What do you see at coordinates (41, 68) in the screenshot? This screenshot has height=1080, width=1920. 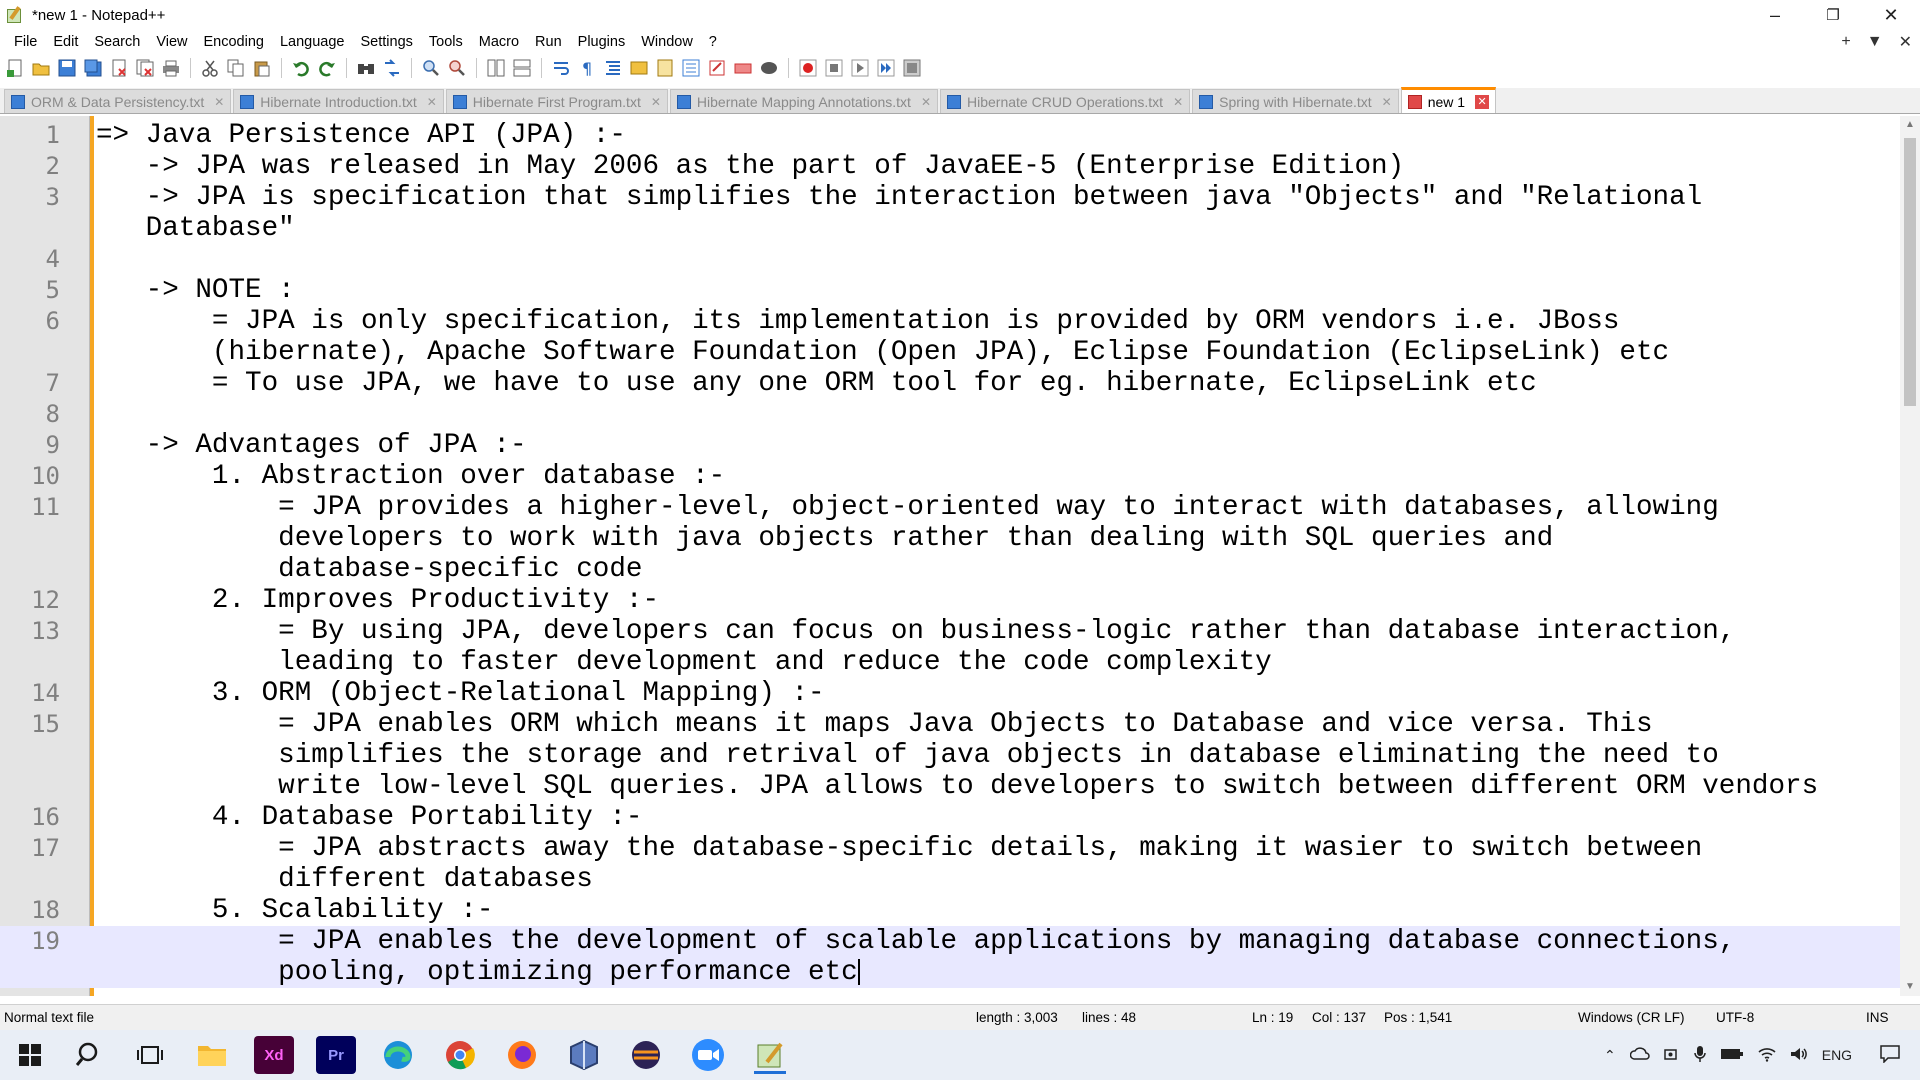 I see `open-file-icon` at bounding box center [41, 68].